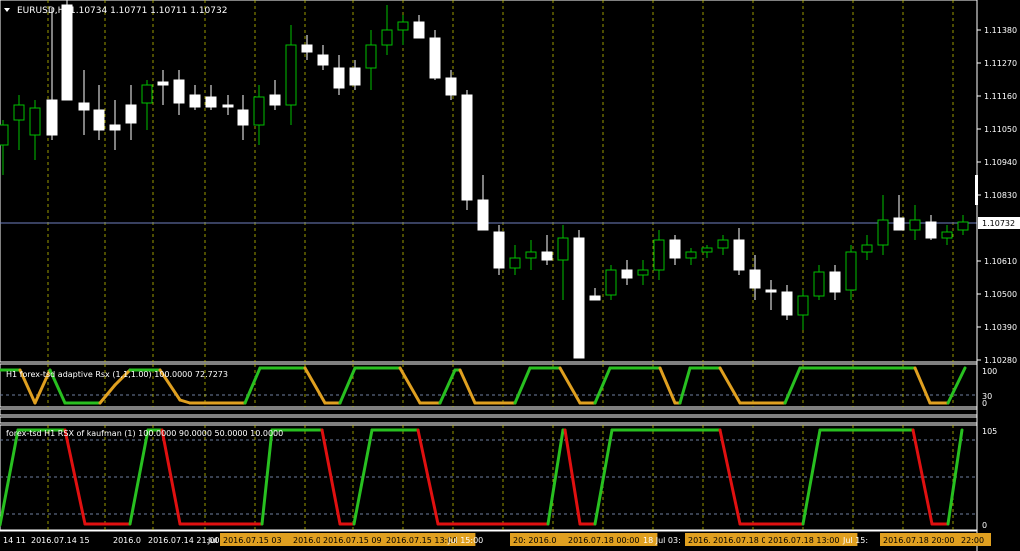 The image size is (1020, 551). I want to click on time-tick-label: 2016.07.15 13:00, so click(421, 540).